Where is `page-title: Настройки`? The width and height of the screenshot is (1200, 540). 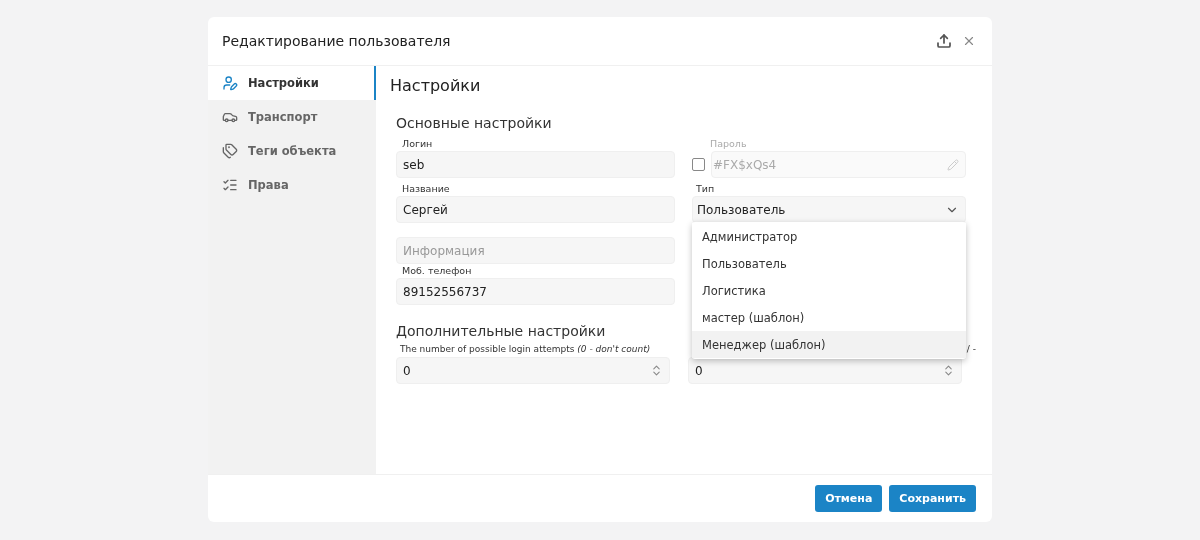
page-title: Настройки is located at coordinates (436, 85).